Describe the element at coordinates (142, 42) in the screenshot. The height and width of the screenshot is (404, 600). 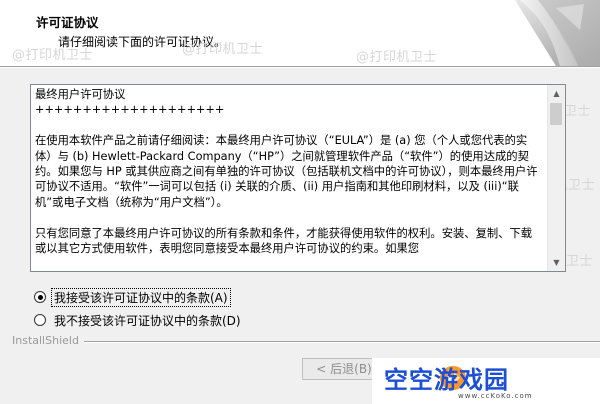
I see `header-subtitle: 请仔细阅读下面的许可证协议。` at that location.